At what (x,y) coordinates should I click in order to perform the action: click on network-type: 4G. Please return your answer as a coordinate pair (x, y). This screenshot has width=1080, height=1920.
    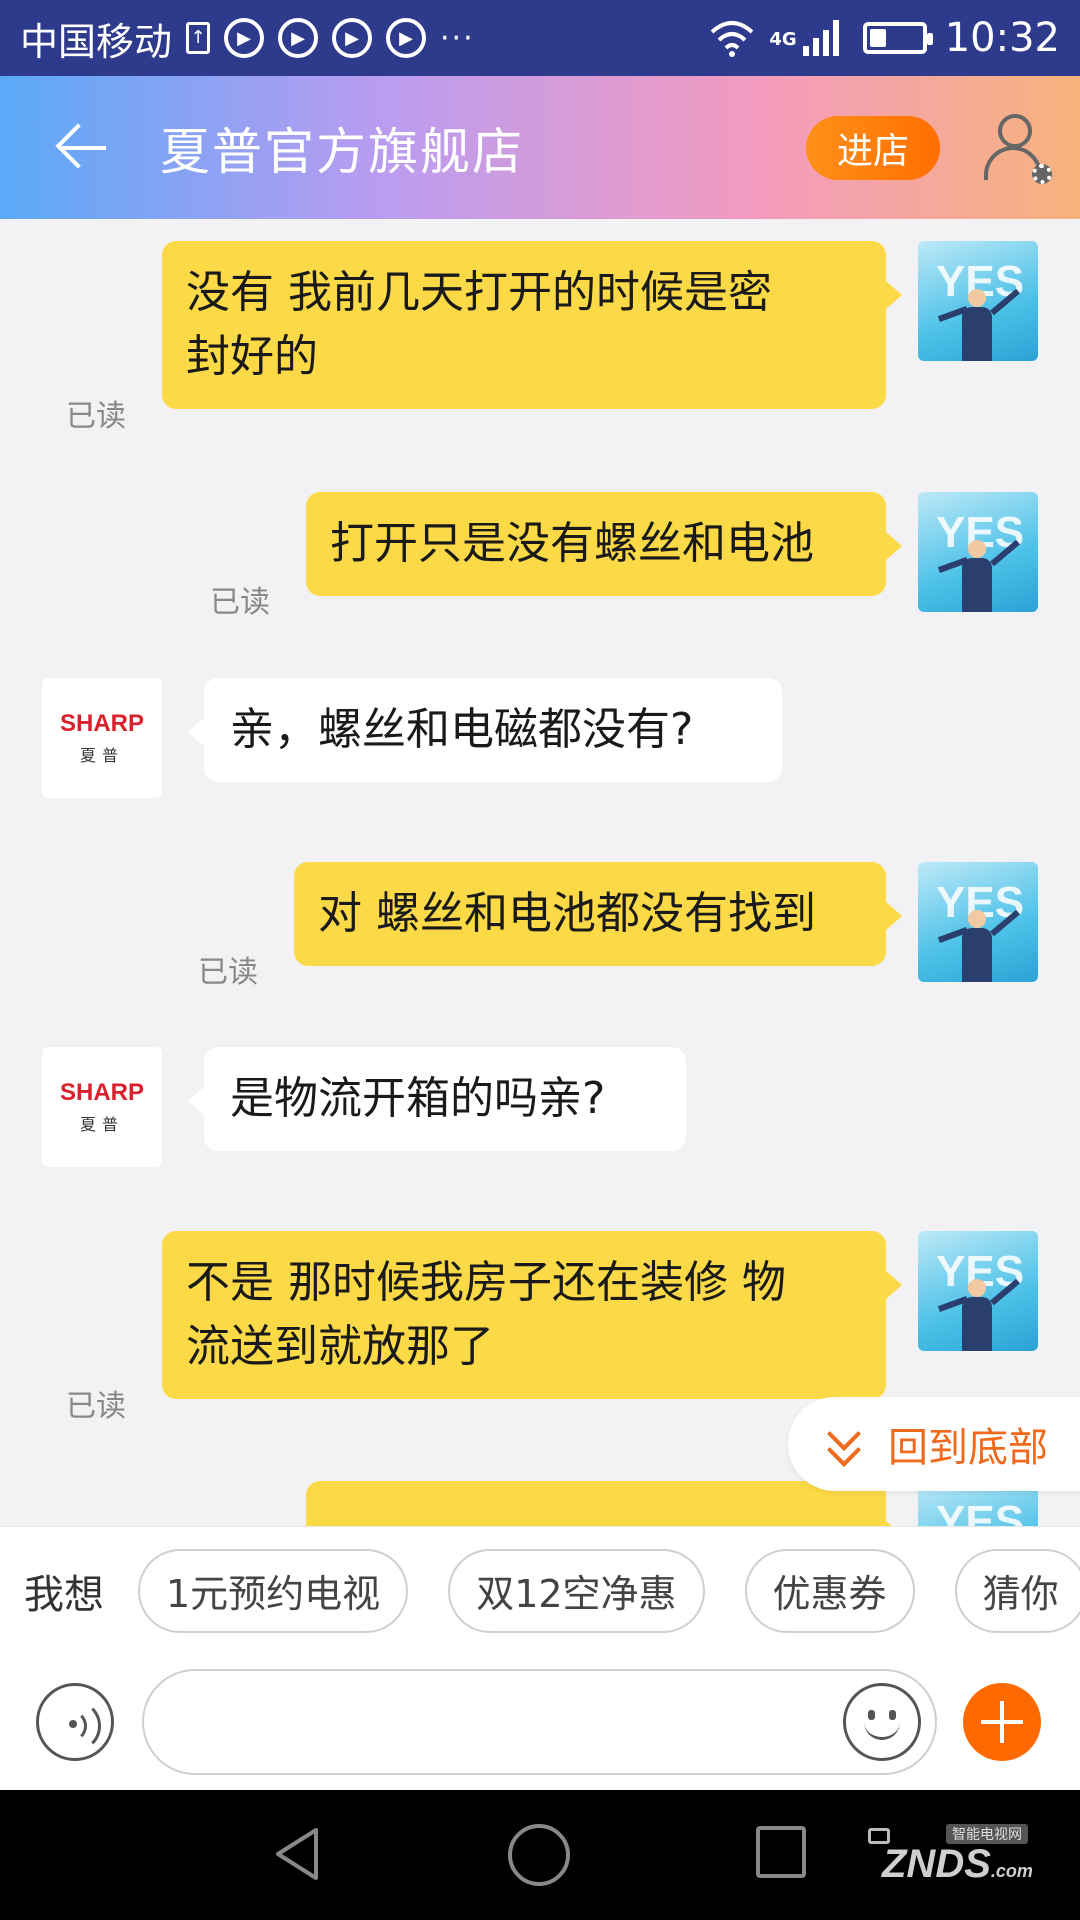
    Looking at the image, I should click on (783, 39).